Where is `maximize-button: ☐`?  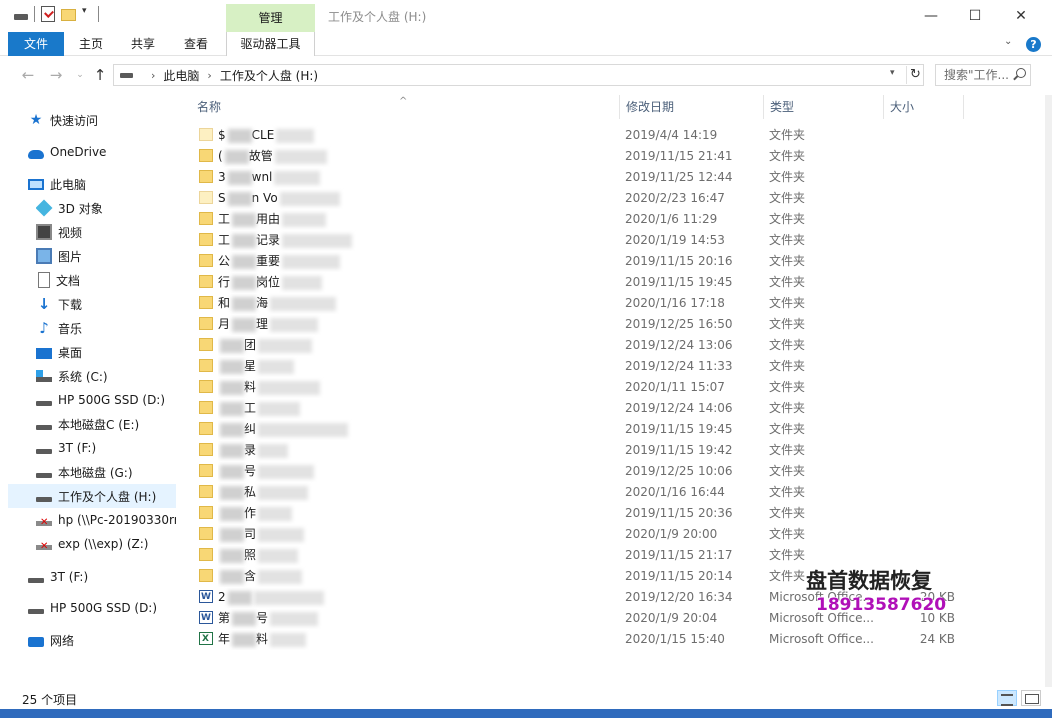
maximize-button: ☐ is located at coordinates (975, 16).